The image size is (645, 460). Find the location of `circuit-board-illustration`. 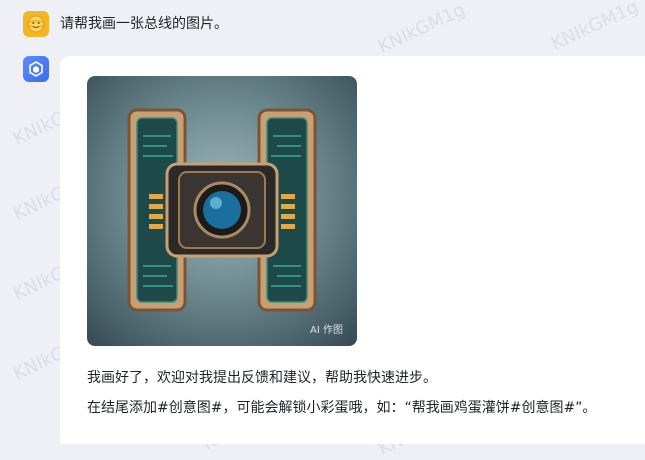

circuit-board-illustration is located at coordinates (222, 210).